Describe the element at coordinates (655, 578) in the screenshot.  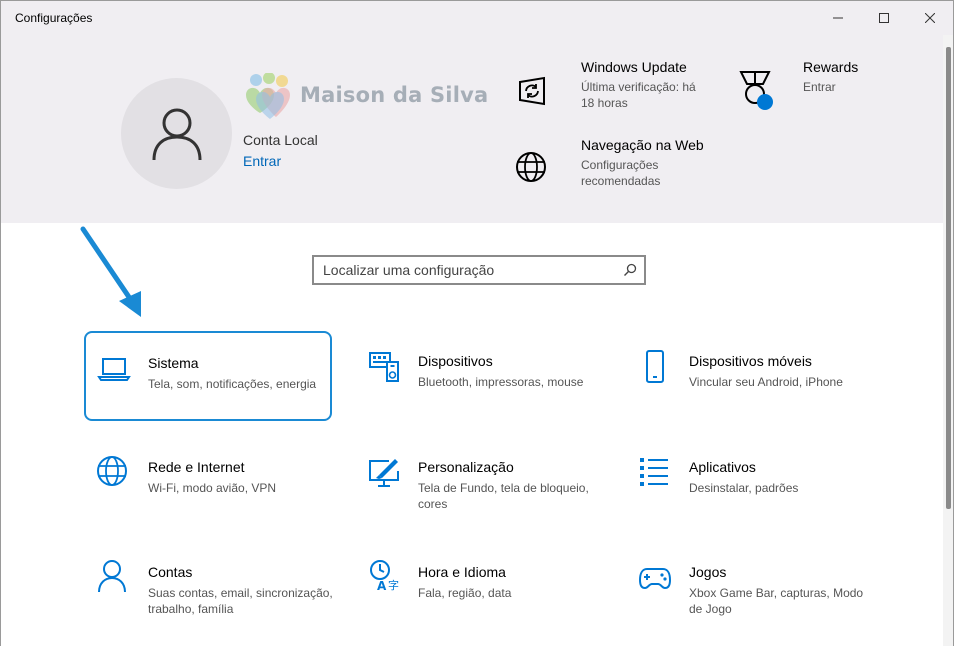
I see `gamepad-icon` at that location.